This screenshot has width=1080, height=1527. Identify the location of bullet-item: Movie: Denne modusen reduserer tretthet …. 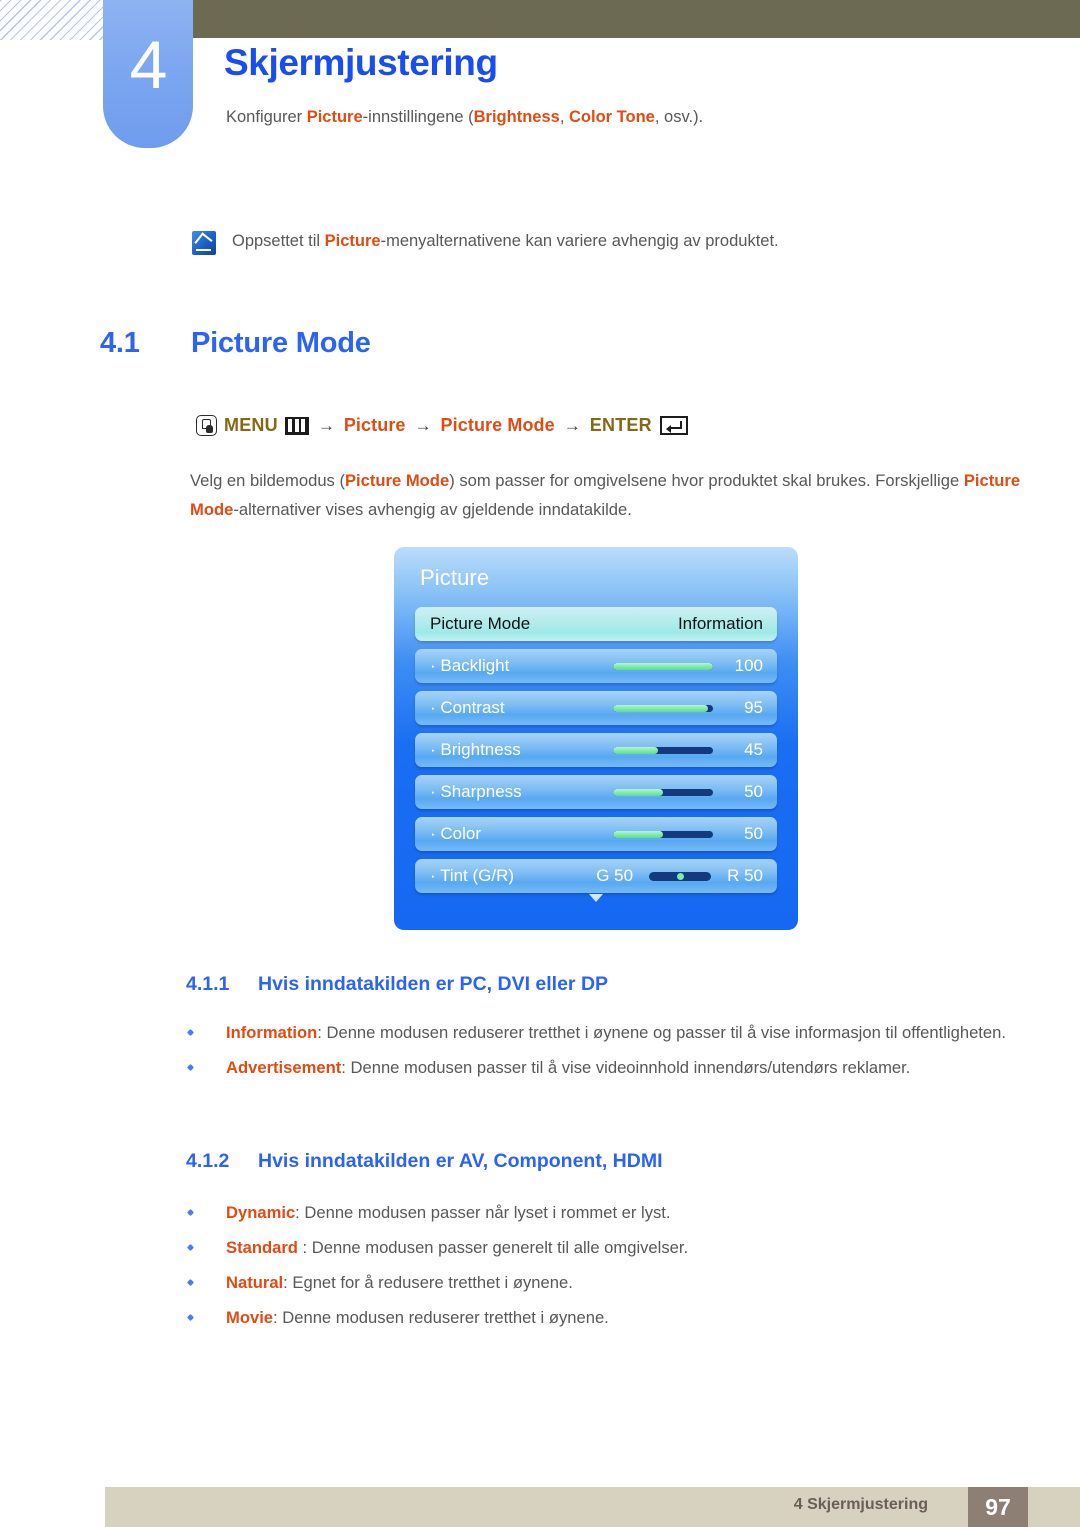
(596, 1317).